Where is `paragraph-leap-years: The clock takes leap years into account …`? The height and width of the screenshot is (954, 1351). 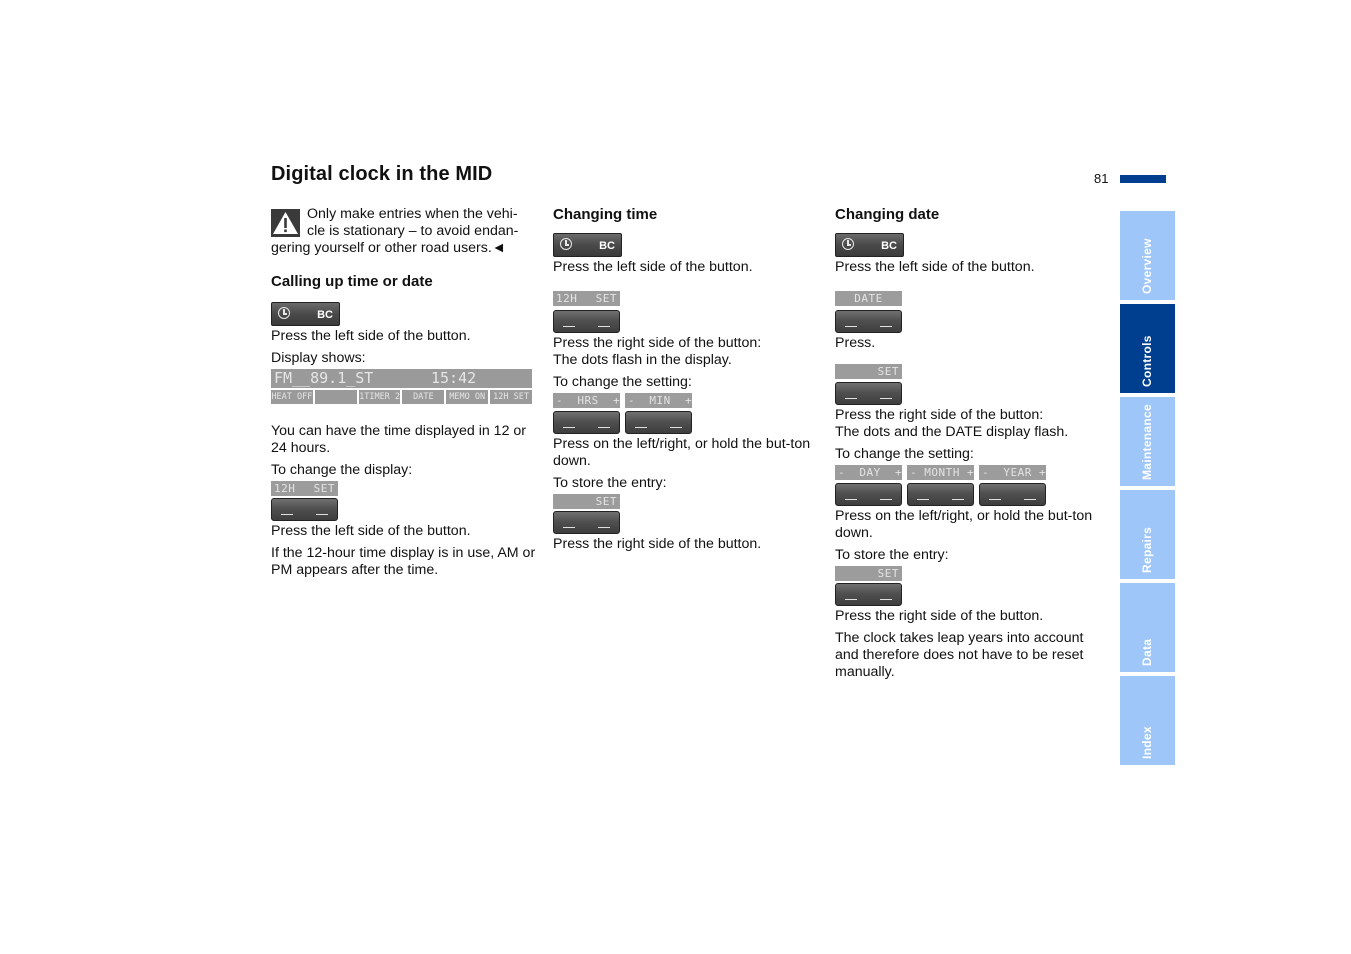
paragraph-leap-years: The clock takes leap years into account … is located at coordinates (959, 655).